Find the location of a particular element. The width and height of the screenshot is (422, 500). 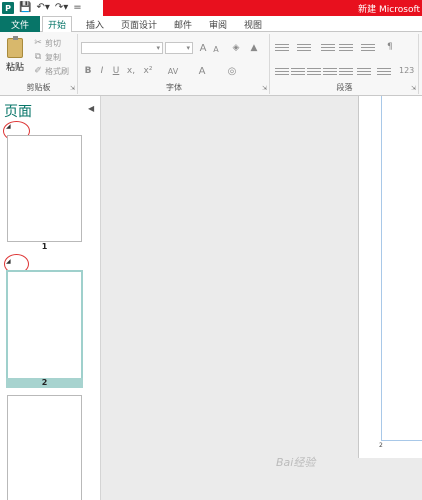

clear-format-icon: ◈ is located at coordinates (236, 48).